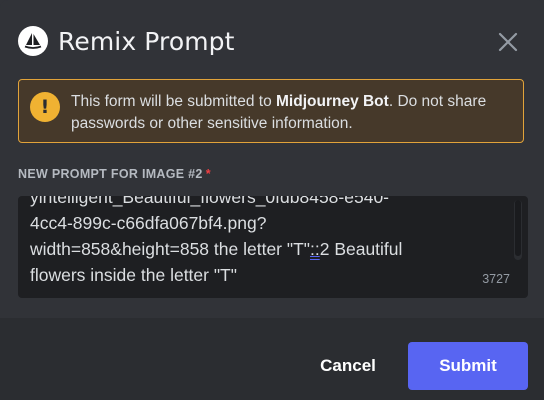 The image size is (544, 400). I want to click on cancel-button: Cancel, so click(348, 366).